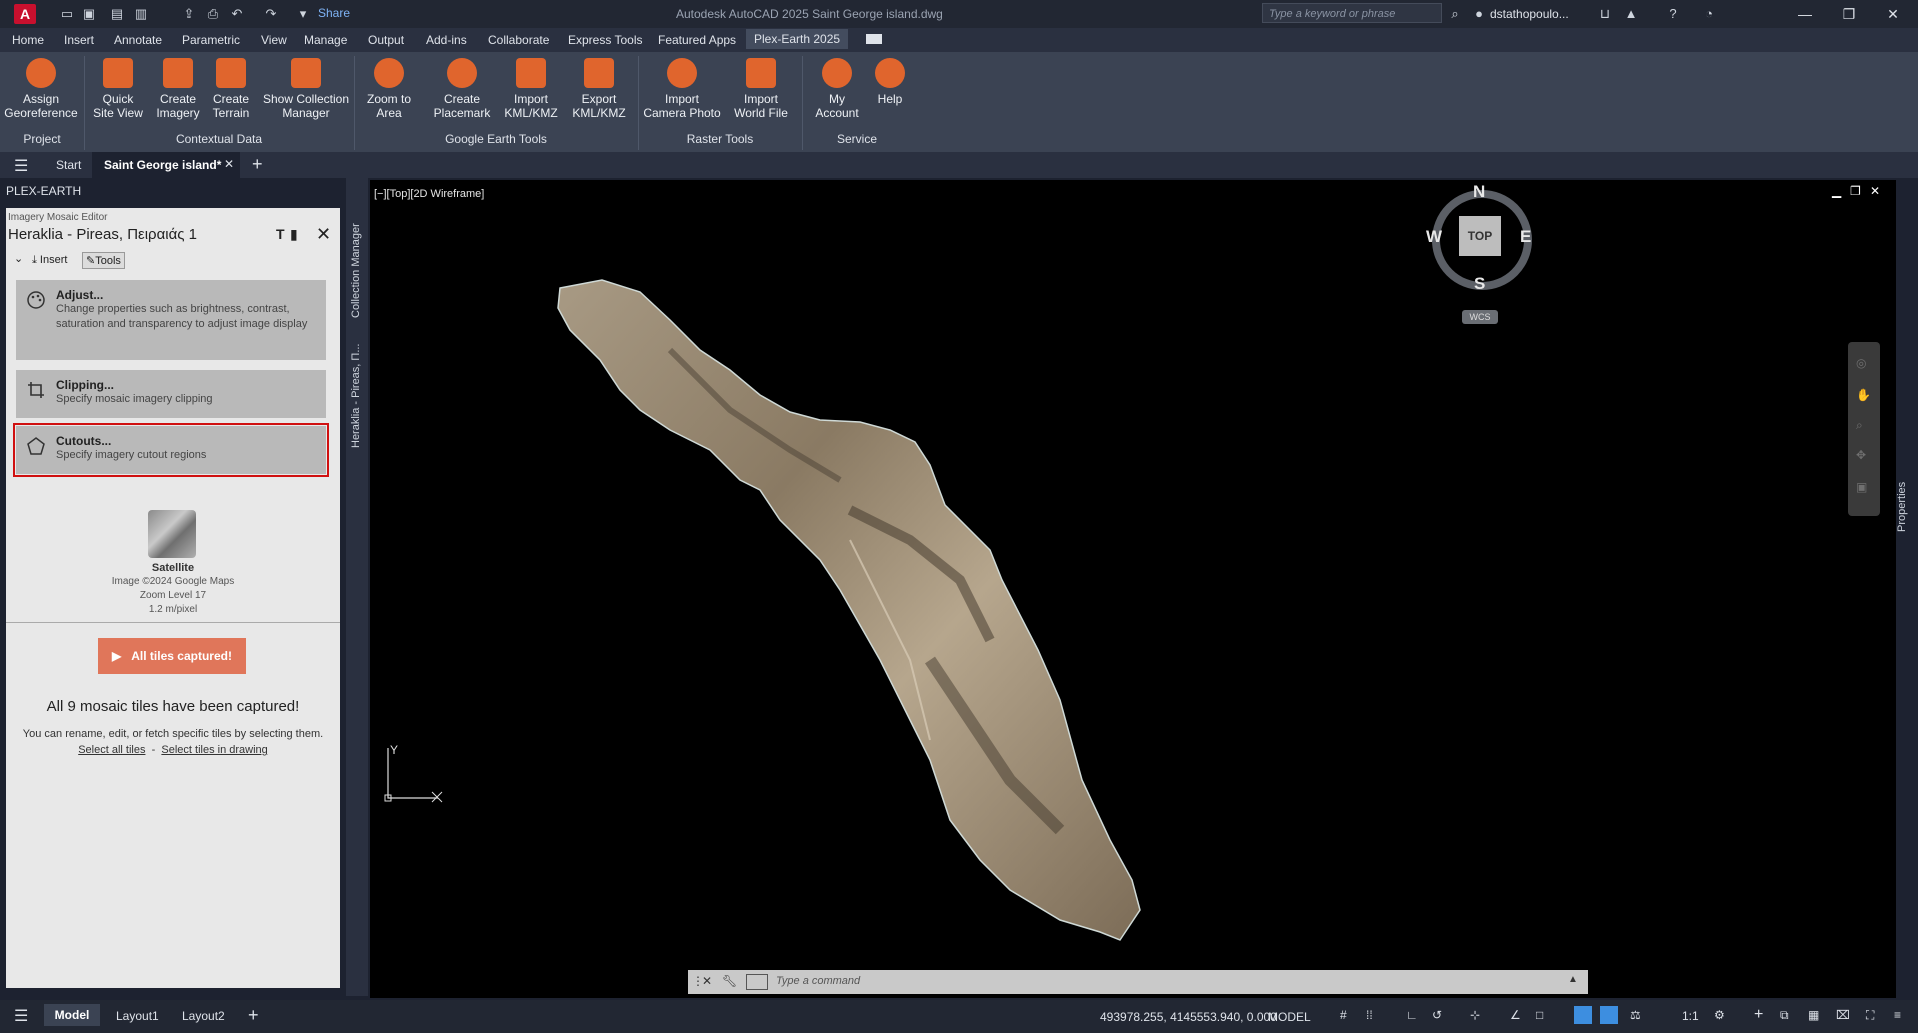 Image resolution: width=1918 pixels, height=1033 pixels. I want to click on redo-icon: ↷, so click(271, 14).